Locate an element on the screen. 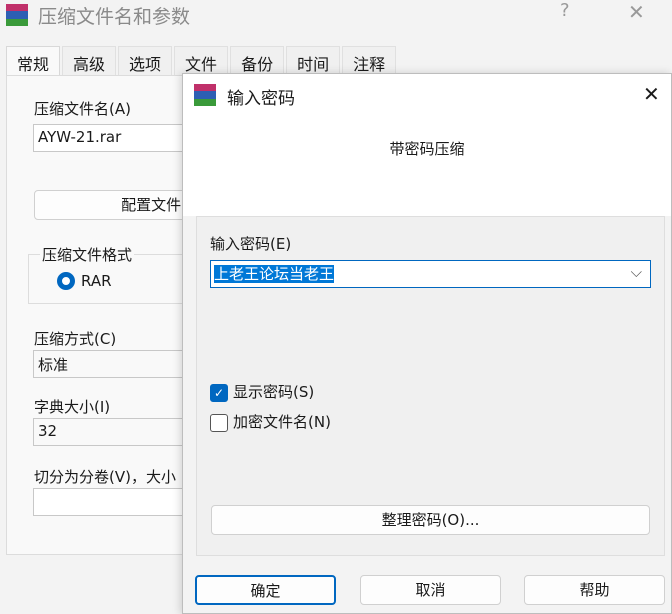 This screenshot has height=614, width=672. encrypt-names-label: 加密文件名(N) is located at coordinates (282, 422).